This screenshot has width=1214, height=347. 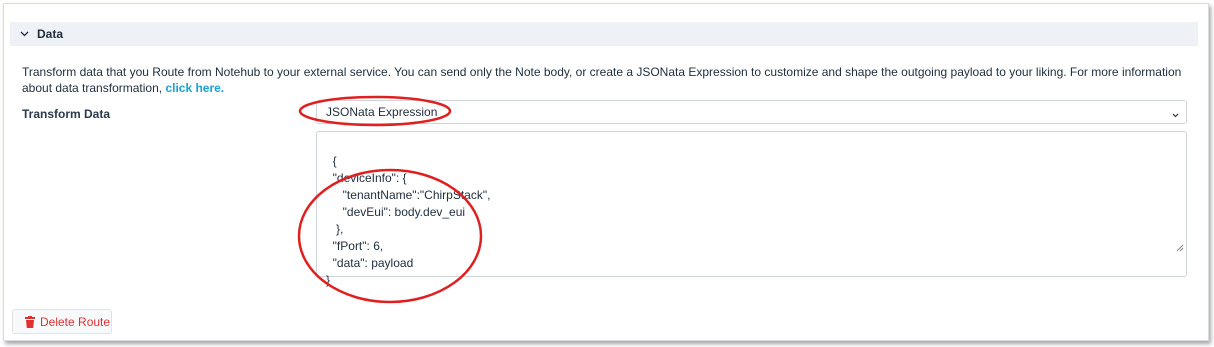 What do you see at coordinates (604, 34) in the screenshot?
I see `data-section-header: Data` at bounding box center [604, 34].